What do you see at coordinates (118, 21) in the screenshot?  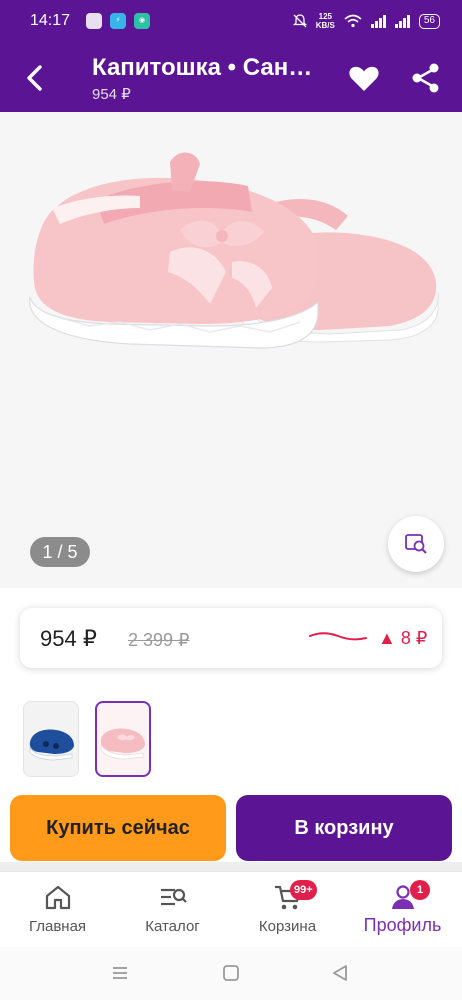 I see `lightning-app-icon: ⚡` at bounding box center [118, 21].